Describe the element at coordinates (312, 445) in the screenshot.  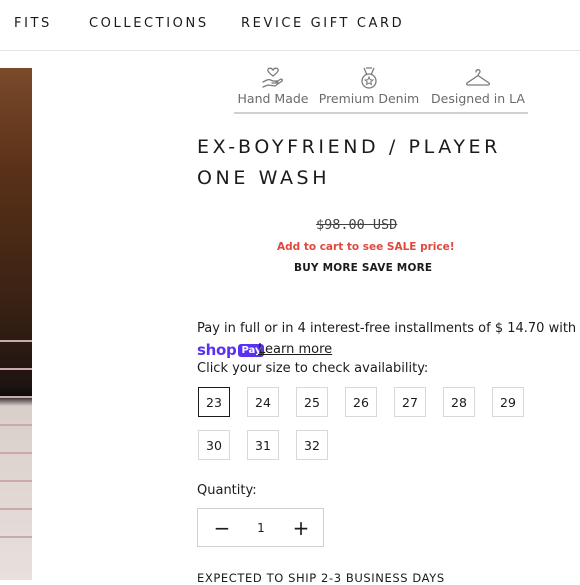
I see `size-option-32: 32` at that location.